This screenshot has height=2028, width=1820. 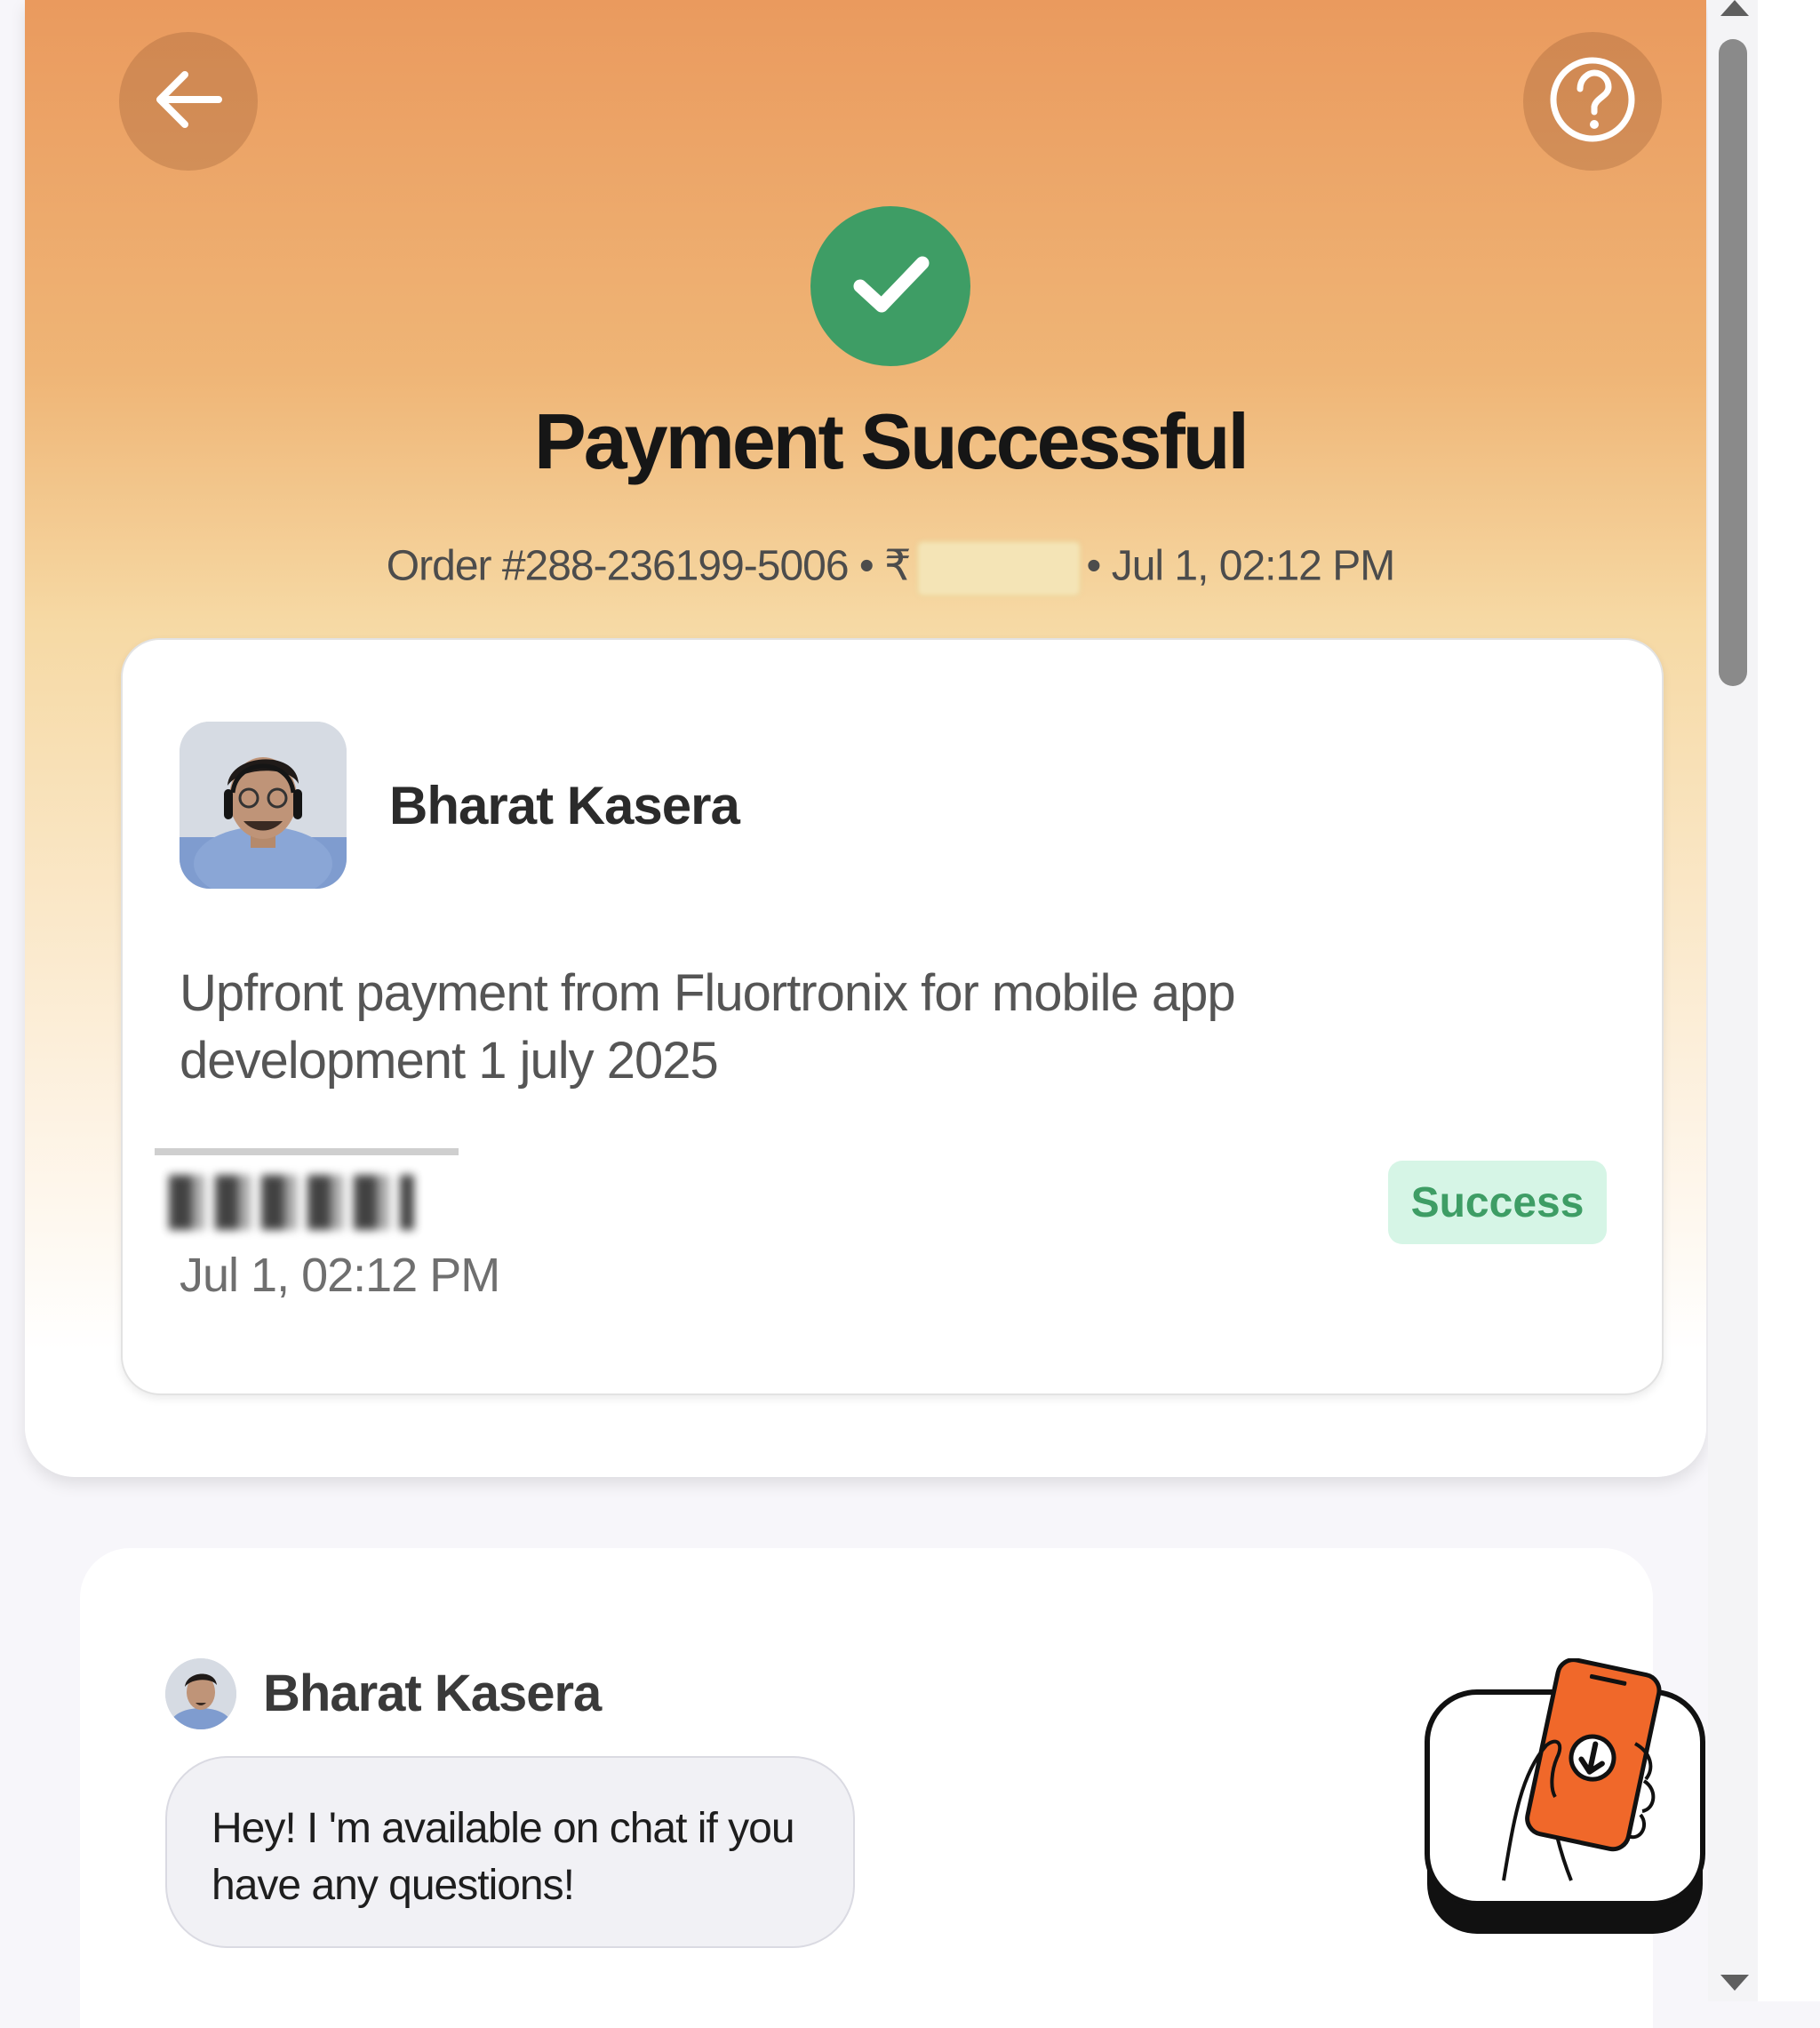 I want to click on scroll-thumb, so click(x=1733, y=362).